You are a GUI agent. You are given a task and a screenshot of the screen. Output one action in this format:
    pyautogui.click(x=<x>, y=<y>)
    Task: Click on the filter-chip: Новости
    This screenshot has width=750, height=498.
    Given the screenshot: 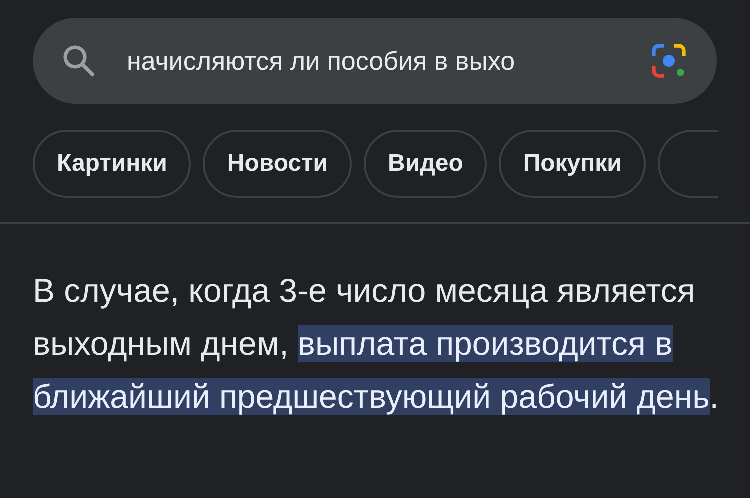 What is the action you would take?
    pyautogui.click(x=277, y=164)
    